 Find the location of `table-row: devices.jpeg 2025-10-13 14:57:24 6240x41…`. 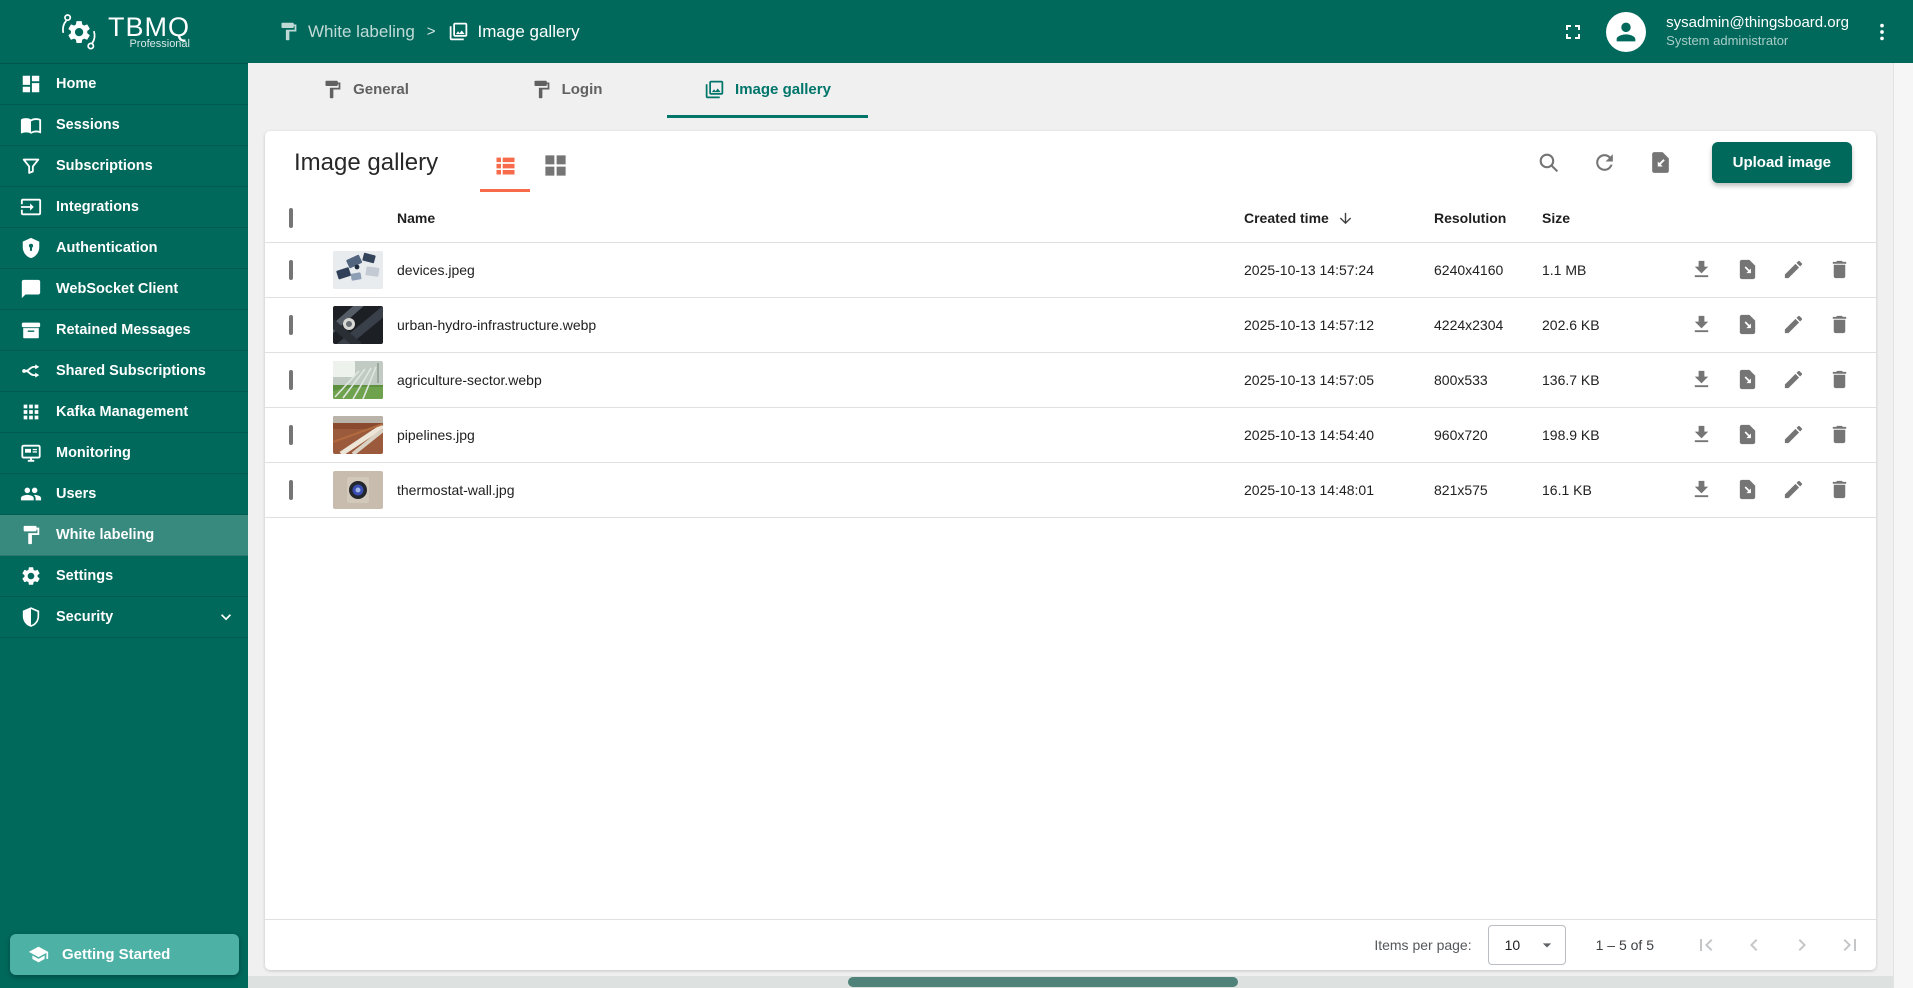

table-row: devices.jpeg 2025-10-13 14:57:24 6240x41… is located at coordinates (1070, 270).